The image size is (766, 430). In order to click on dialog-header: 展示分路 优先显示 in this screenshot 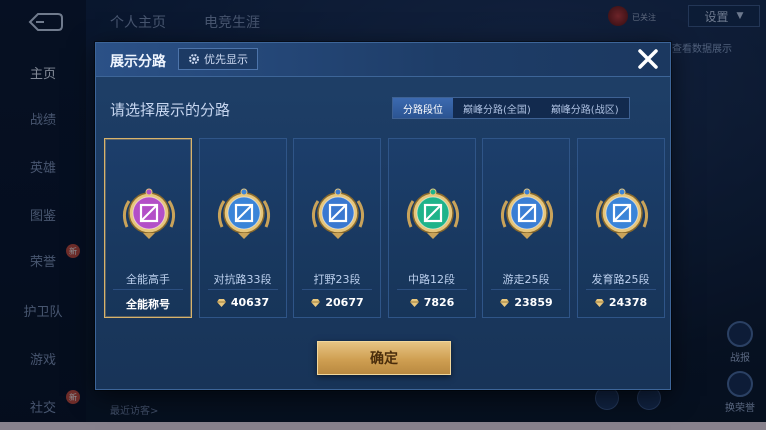, I will do `click(383, 60)`.